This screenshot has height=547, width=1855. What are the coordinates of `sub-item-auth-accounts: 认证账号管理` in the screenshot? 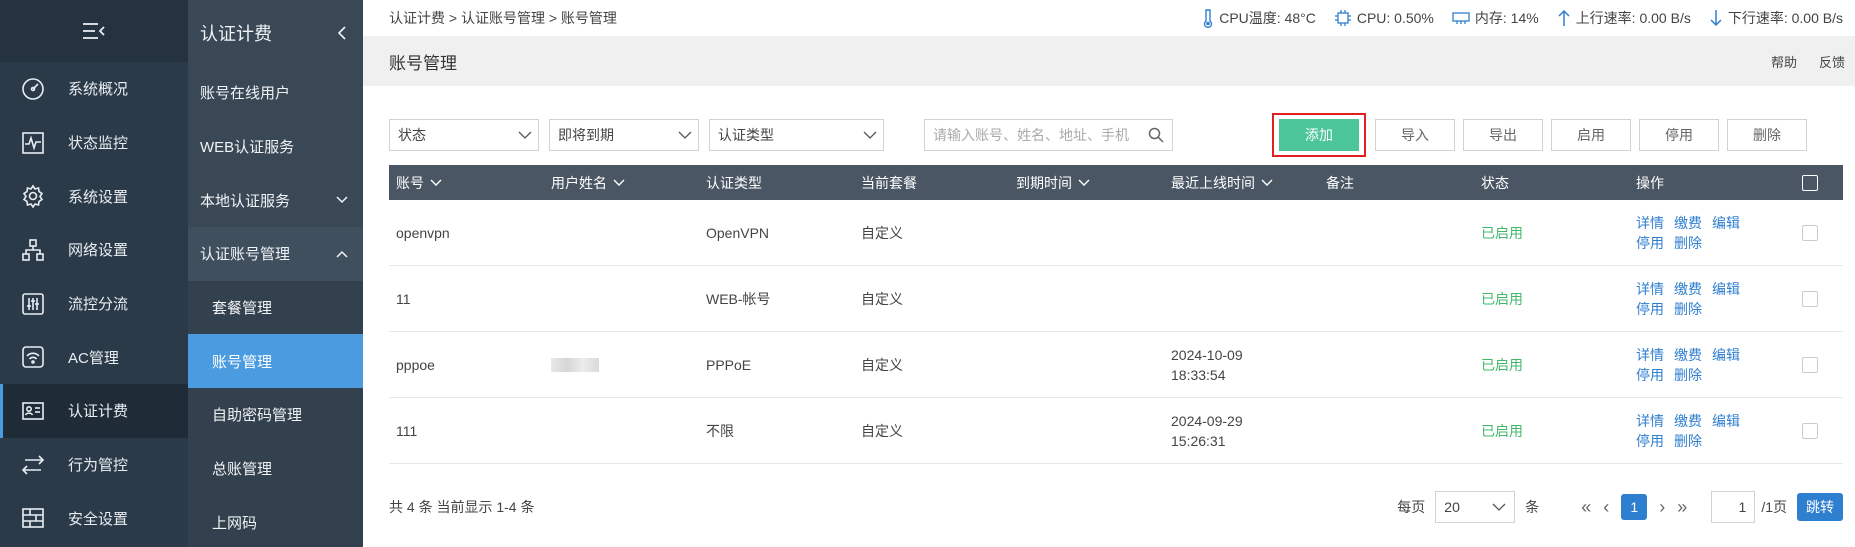 It's located at (275, 254).